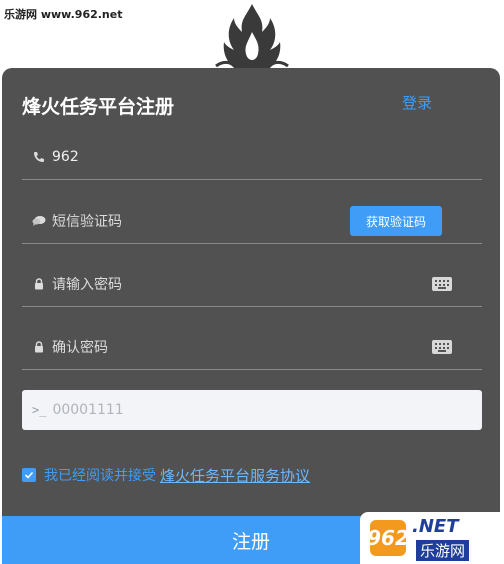  I want to click on sms-code-field: 短信验证码 获取验证码, so click(252, 221).